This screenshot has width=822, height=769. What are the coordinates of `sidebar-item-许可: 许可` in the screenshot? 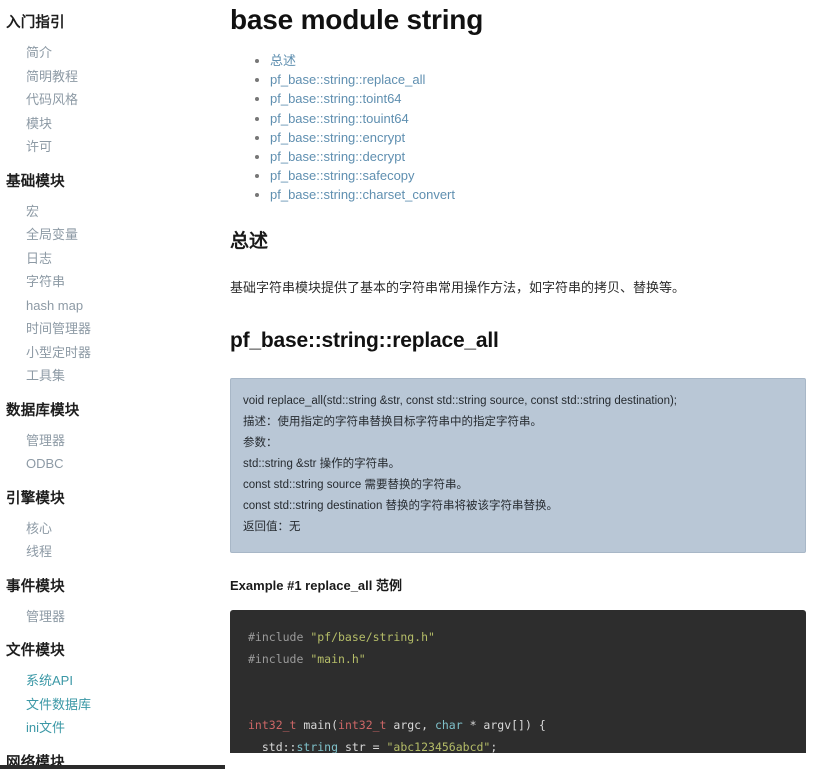 It's located at (39, 146).